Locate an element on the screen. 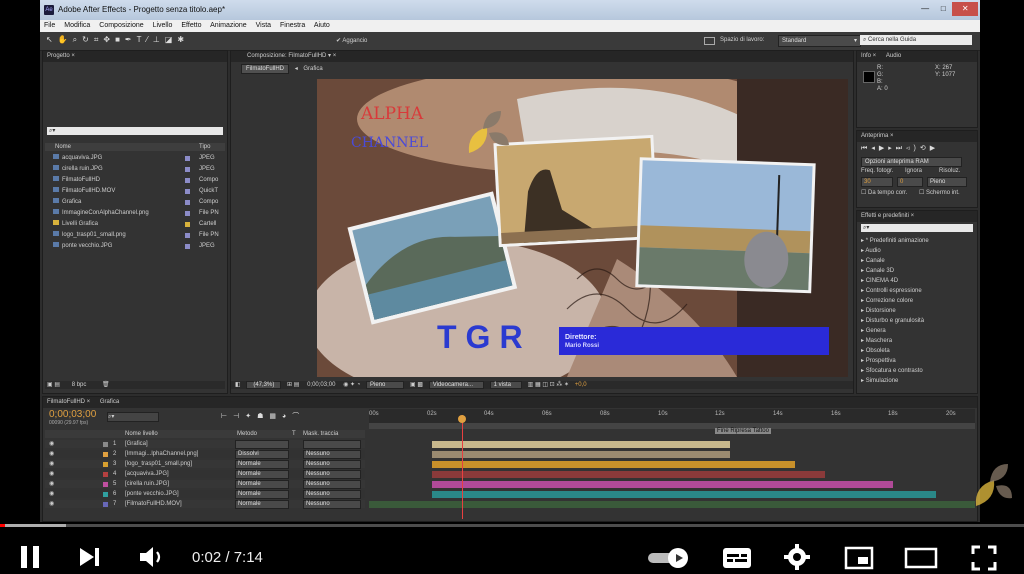 The image size is (1024, 574). layer-matte-select is located at coordinates (332, 444).